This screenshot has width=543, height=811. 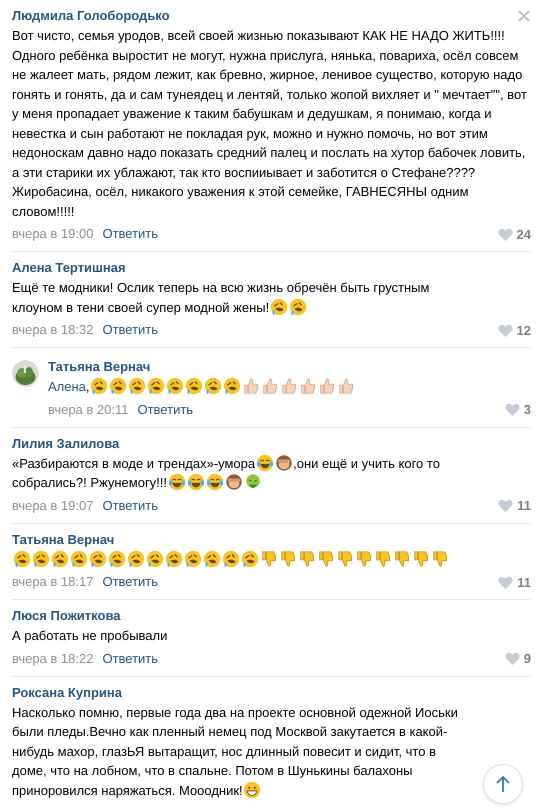 What do you see at coordinates (212, 771) in the screenshot?
I see `comment-text: доме, что на лобном, что в спальне. Потом в Шунькины балахоны` at bounding box center [212, 771].